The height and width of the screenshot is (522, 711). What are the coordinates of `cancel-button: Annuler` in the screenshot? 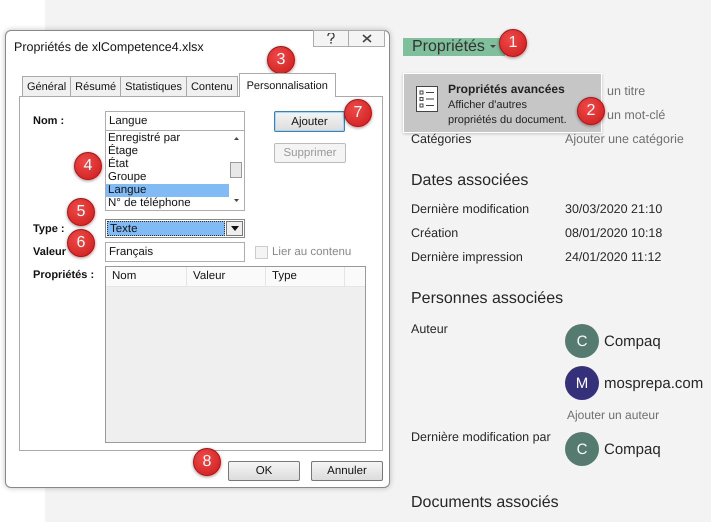 It's located at (347, 471).